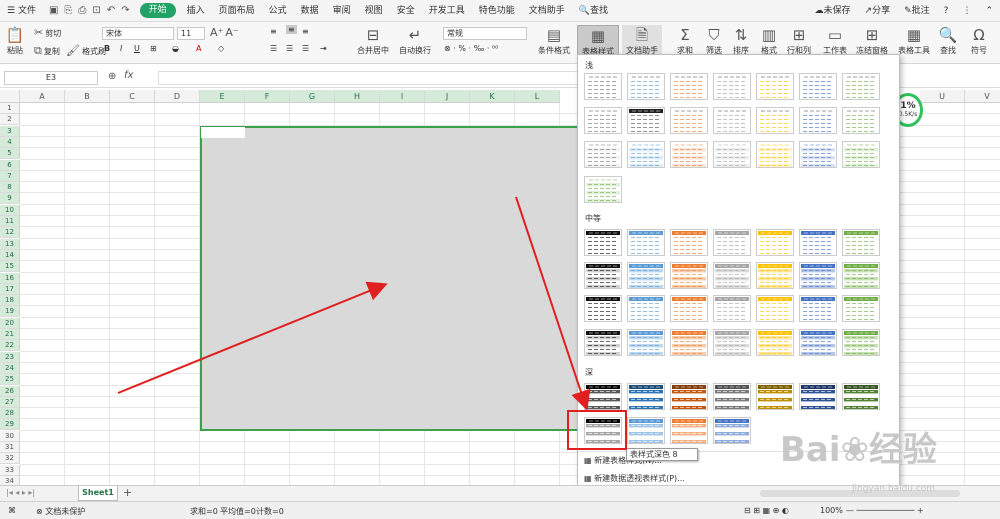 This screenshot has height=519, width=1000. Describe the element at coordinates (10, 391) in the screenshot. I see `row-header: 26` at that location.